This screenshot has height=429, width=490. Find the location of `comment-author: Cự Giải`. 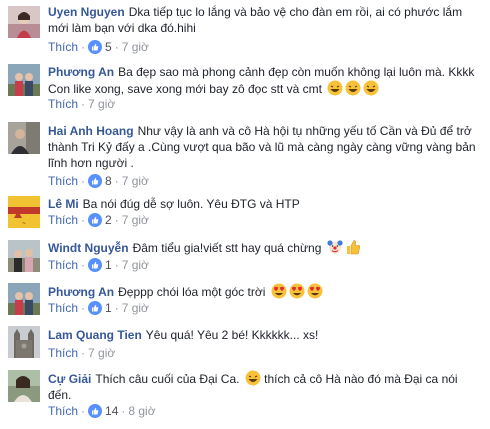

comment-author: Cự Giải is located at coordinates (69, 379).